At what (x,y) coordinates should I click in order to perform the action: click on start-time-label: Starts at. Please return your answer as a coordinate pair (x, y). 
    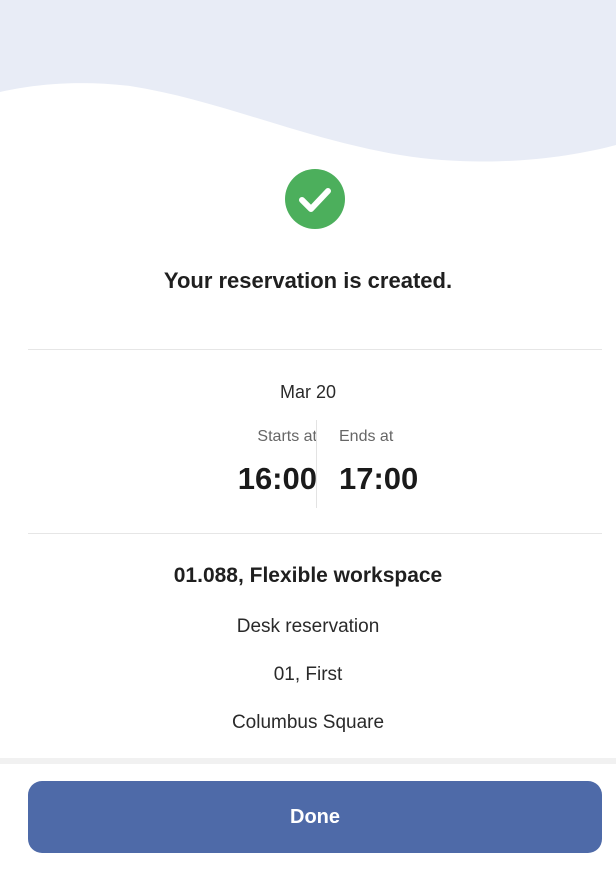
    Looking at the image, I should click on (287, 436).